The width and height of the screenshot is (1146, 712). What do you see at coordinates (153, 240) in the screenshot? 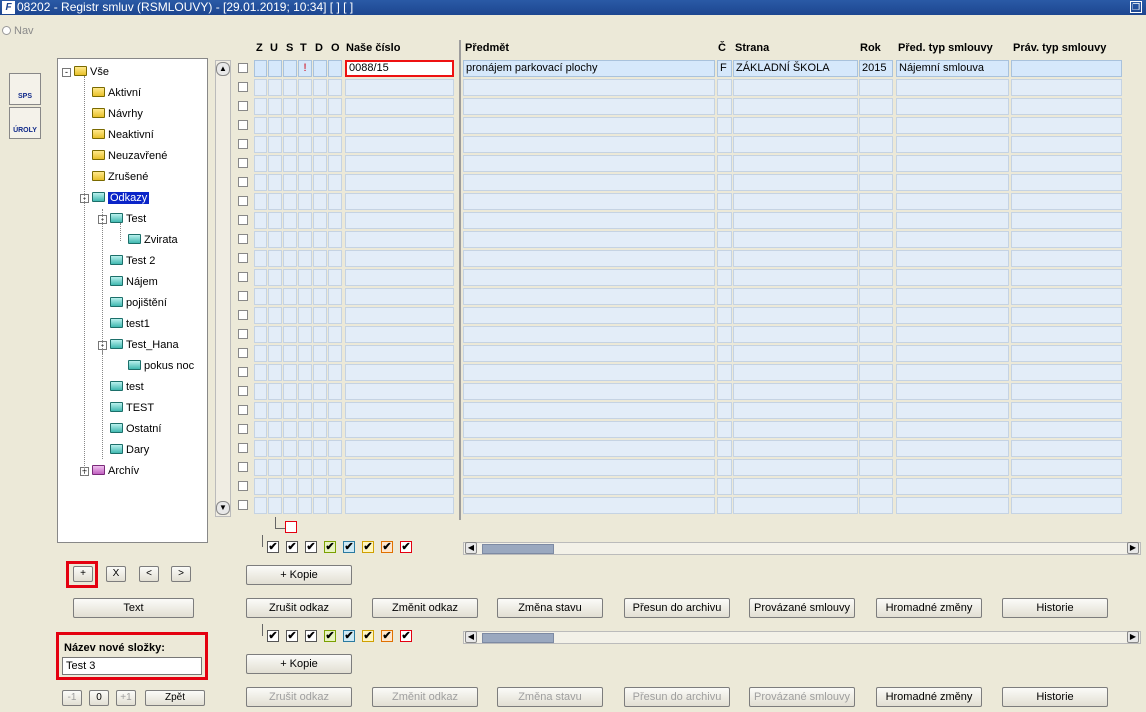
I see `tree-item: Zvirata` at bounding box center [153, 240].